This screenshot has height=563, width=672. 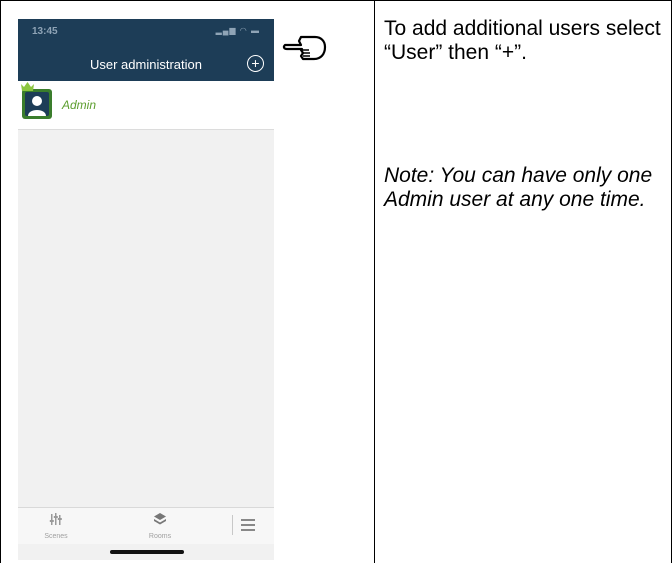 What do you see at coordinates (45, 31) in the screenshot?
I see `status-time: 13:45` at bounding box center [45, 31].